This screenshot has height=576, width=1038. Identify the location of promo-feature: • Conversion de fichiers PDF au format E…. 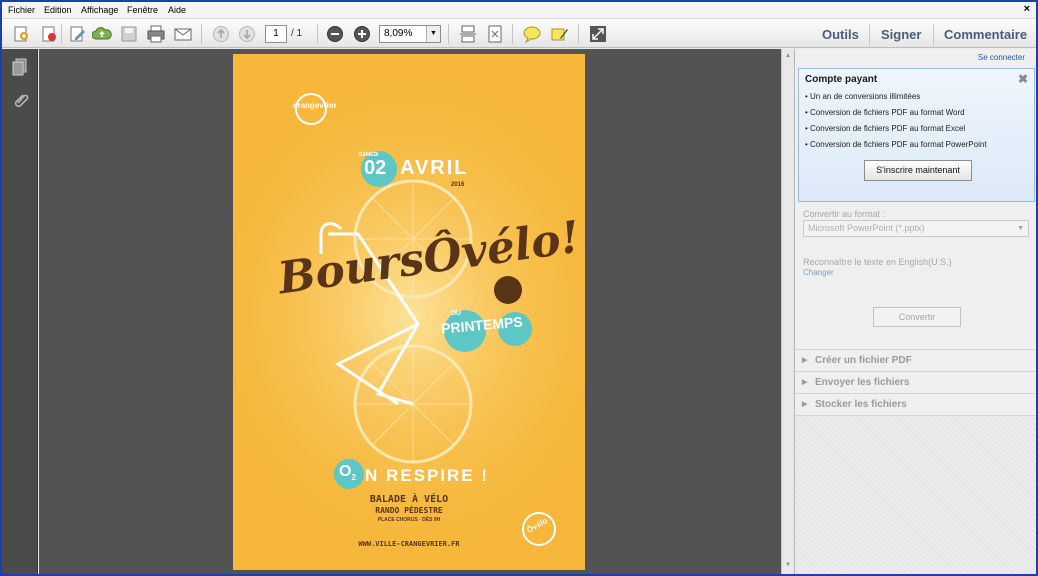
(885, 128).